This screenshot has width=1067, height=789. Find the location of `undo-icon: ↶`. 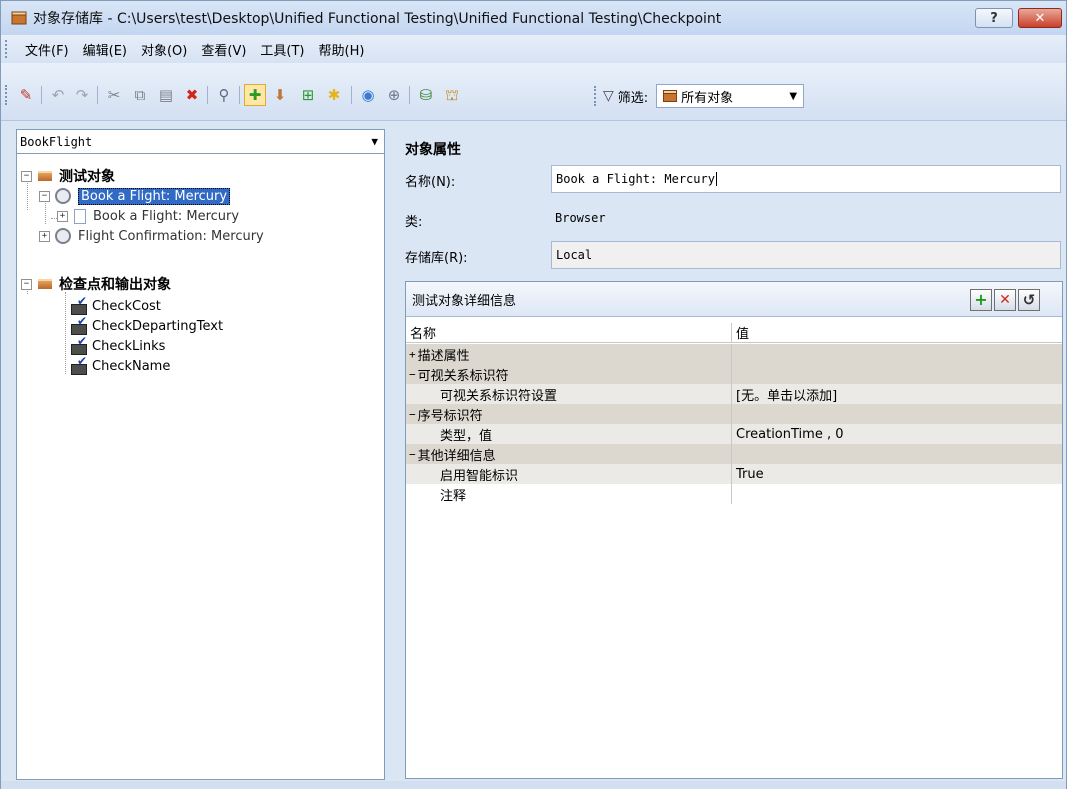

undo-icon: ↶ is located at coordinates (58, 95).